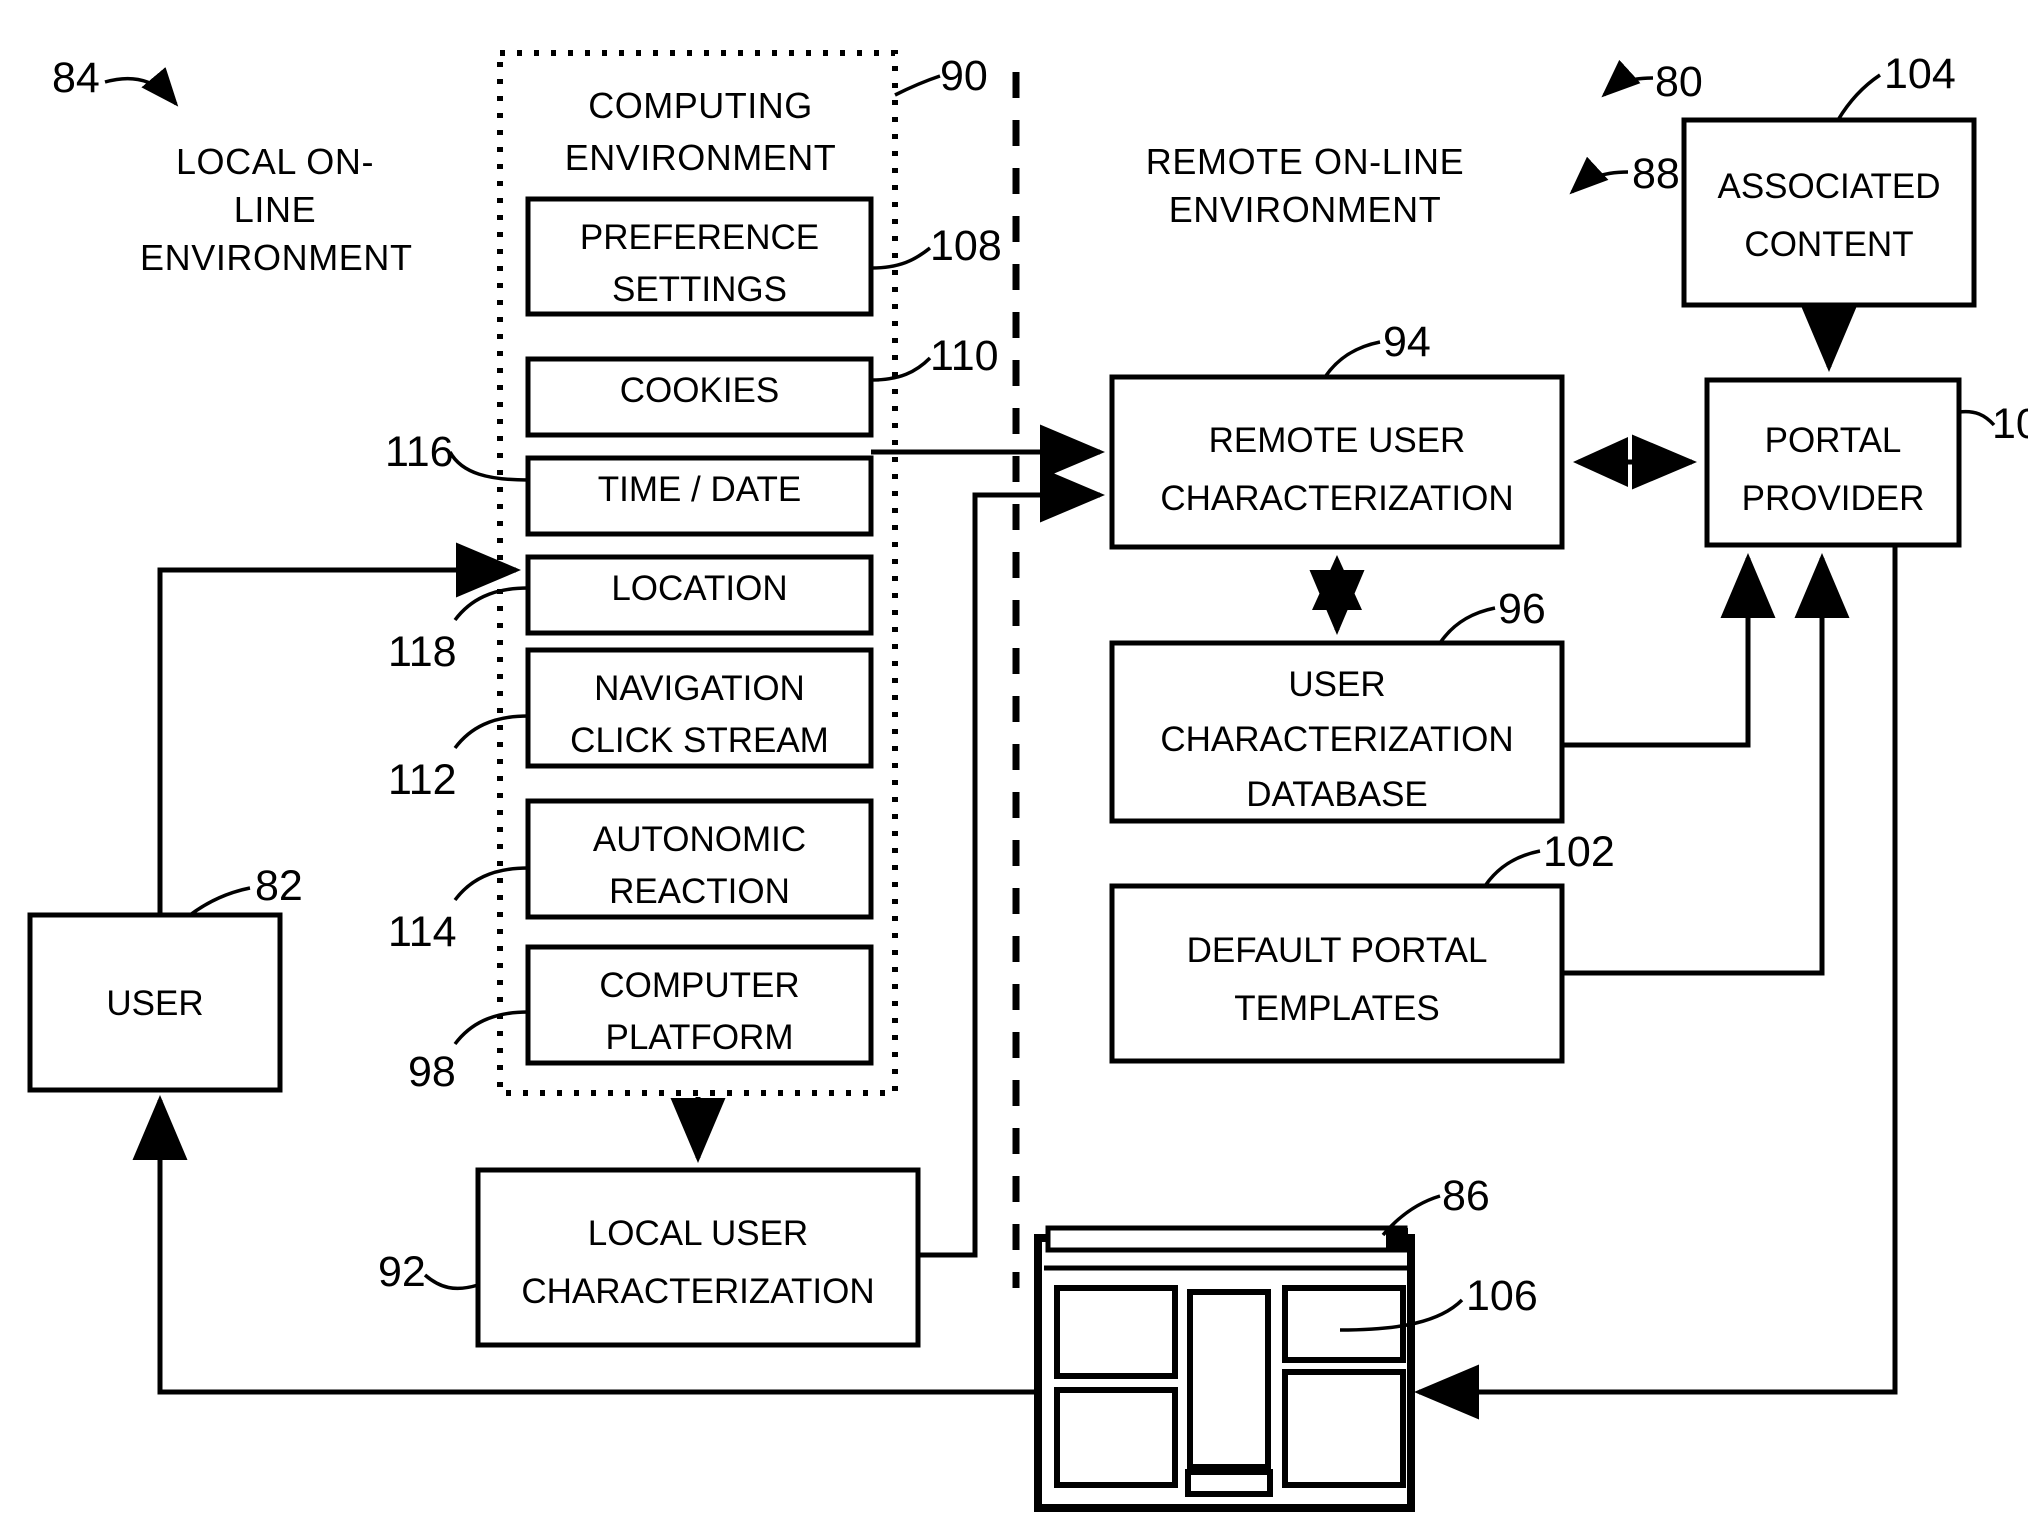 This screenshot has height=1529, width=2028. What do you see at coordinates (699, 891) in the screenshot?
I see `autonomic-line2: REACTION` at bounding box center [699, 891].